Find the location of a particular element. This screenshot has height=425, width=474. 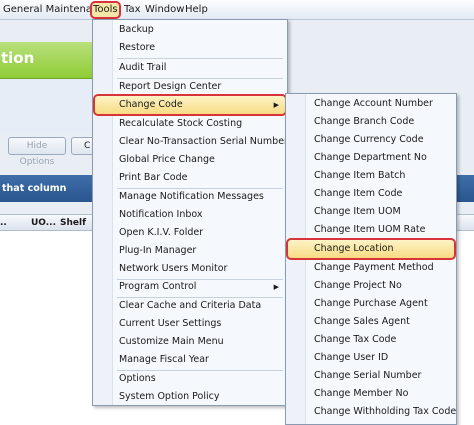

menu-item-plug-in-manager: Plug-In Manager is located at coordinates (190, 251).